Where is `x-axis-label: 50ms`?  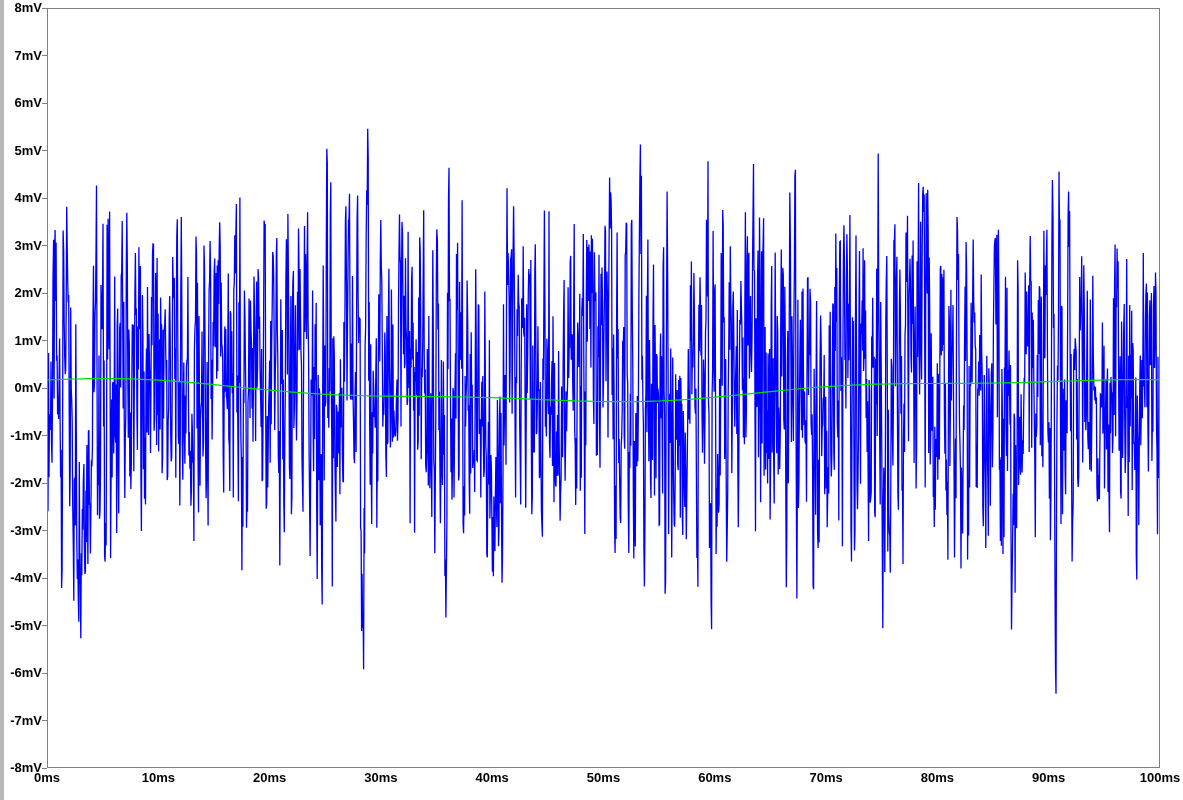
x-axis-label: 50ms is located at coordinates (603, 778).